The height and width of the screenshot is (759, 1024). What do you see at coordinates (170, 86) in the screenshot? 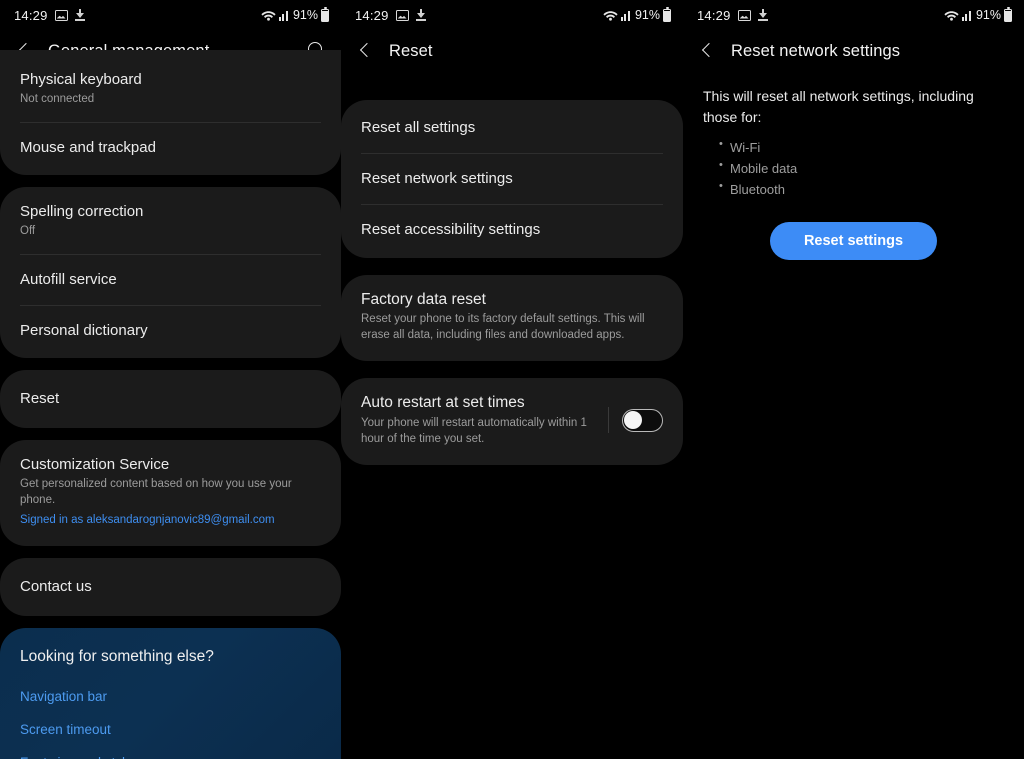
I see `list-item-physical-keyboard: Physical keyboard Not connected` at bounding box center [170, 86].